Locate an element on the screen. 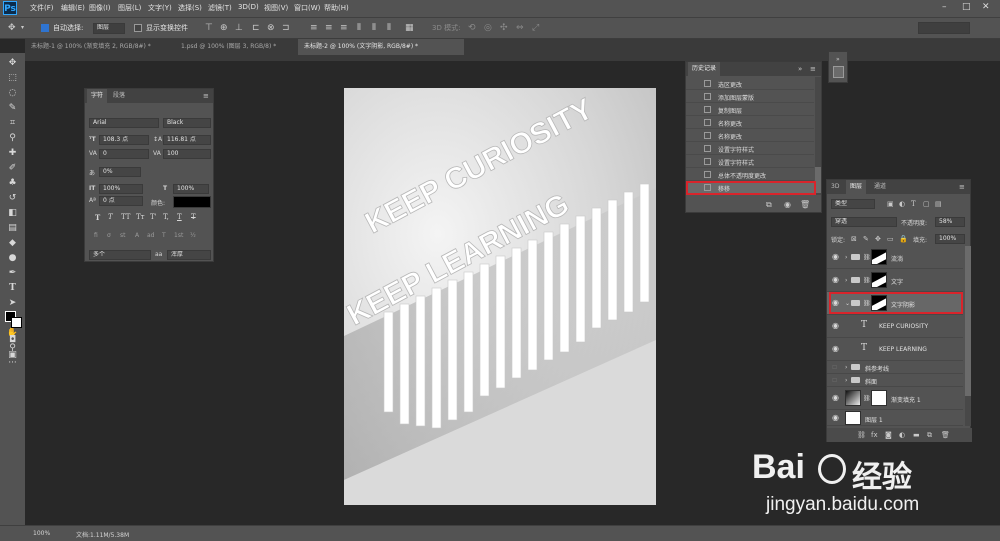 The height and width of the screenshot is (541, 1000). gradient-tool-icon: ▤ is located at coordinates (12, 228).